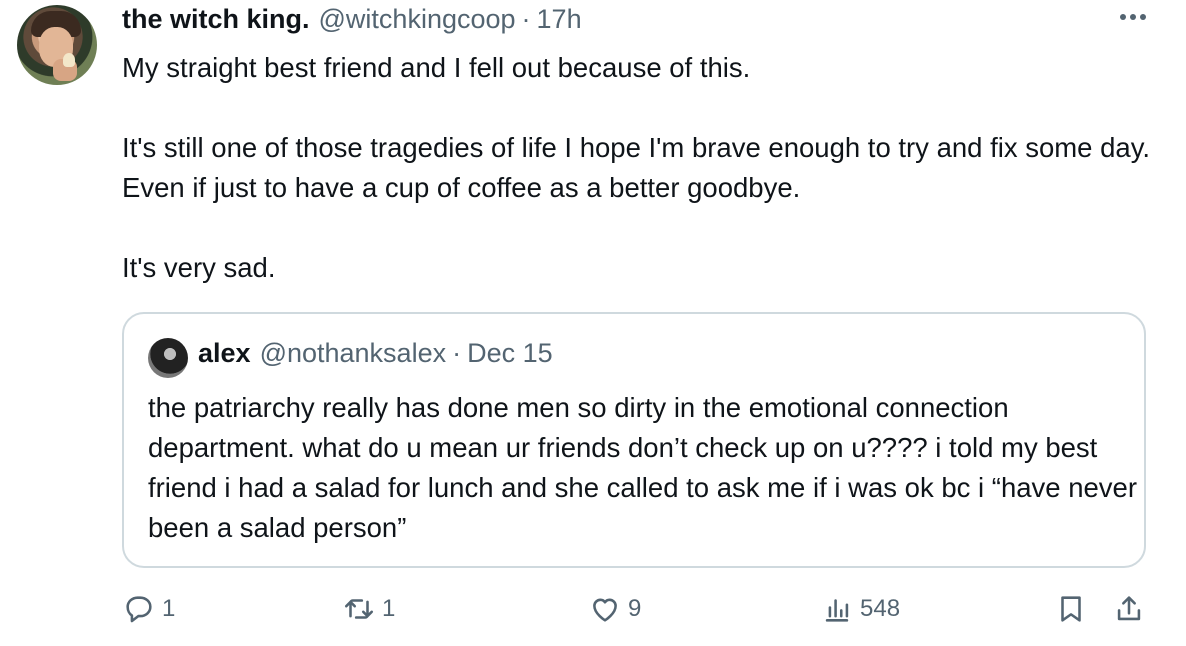 This screenshot has height=646, width=1186. I want to click on repost-button: 1, so click(368, 609).